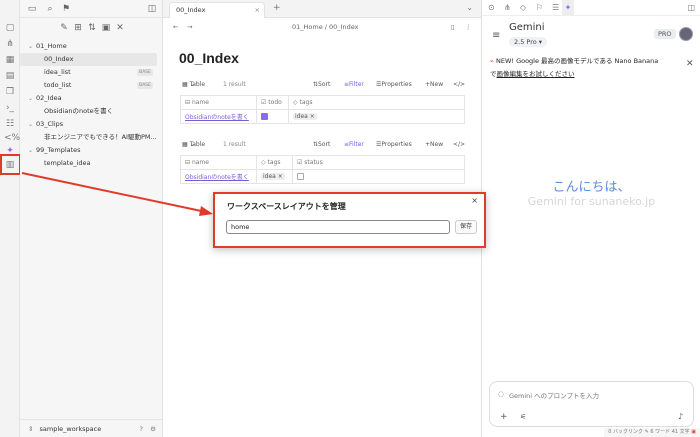 This screenshot has height=437, width=700. What do you see at coordinates (152, 9) in the screenshot?
I see `sidebar-toggle-icon: ◫` at bounding box center [152, 9].